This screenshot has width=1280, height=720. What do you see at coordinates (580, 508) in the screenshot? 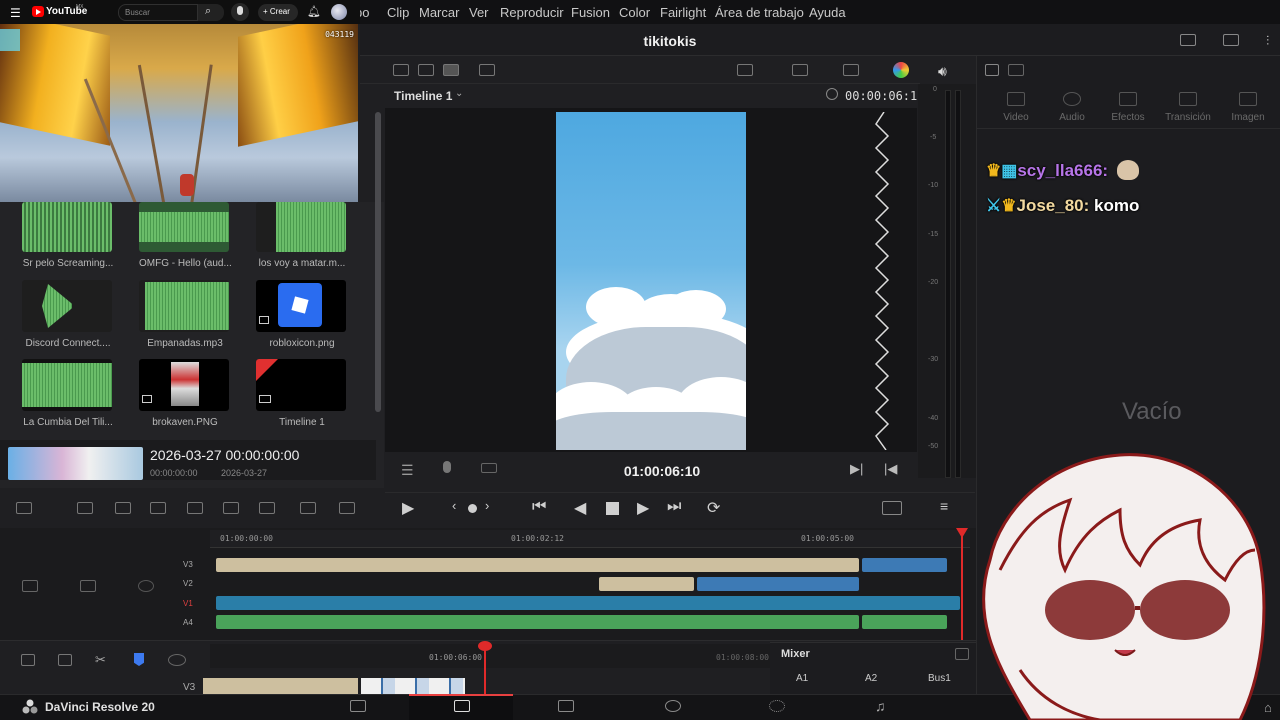
I see `reverse-play-icon: ◀︎` at bounding box center [580, 508].